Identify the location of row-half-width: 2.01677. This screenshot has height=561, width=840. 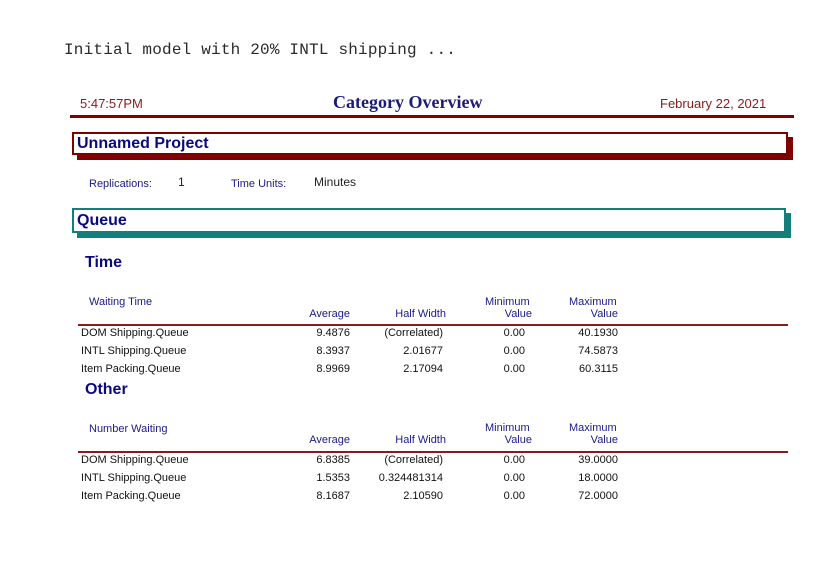
(423, 351).